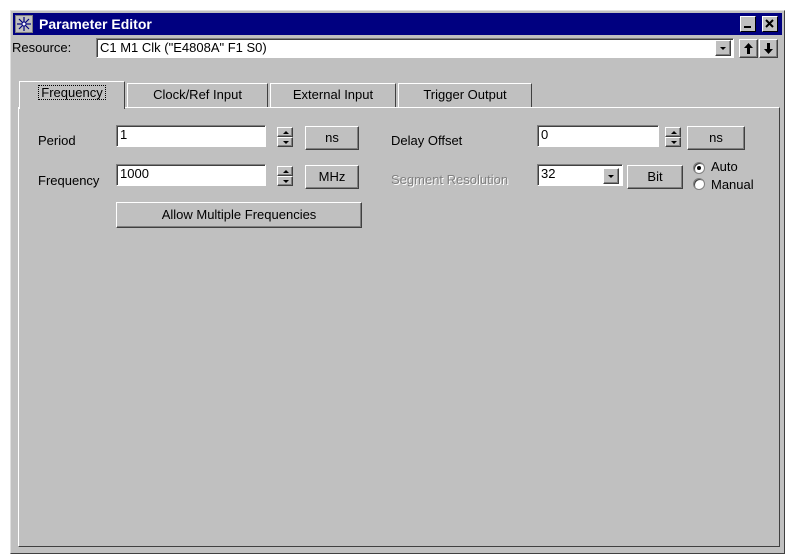  I want to click on minimize-button, so click(748, 24).